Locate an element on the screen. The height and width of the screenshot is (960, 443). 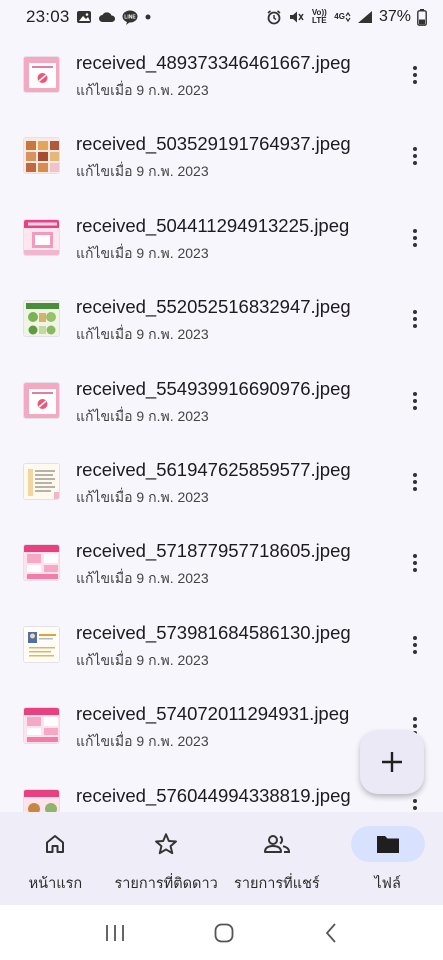
nav-home-icon-container is located at coordinates (55, 844).